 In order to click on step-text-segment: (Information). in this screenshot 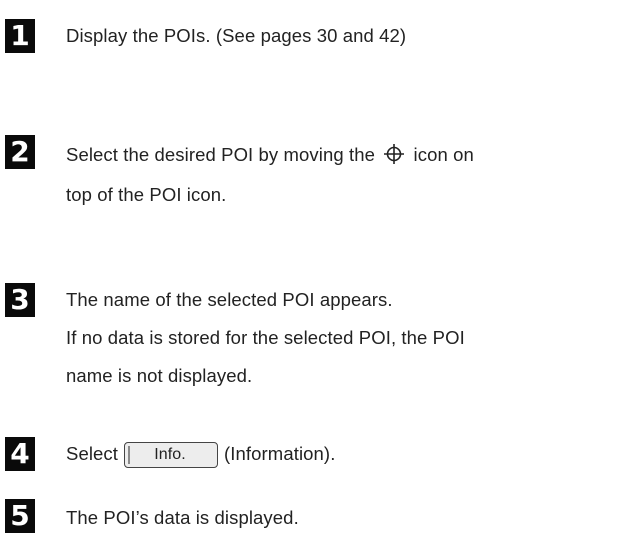, I will do `click(280, 453)`.